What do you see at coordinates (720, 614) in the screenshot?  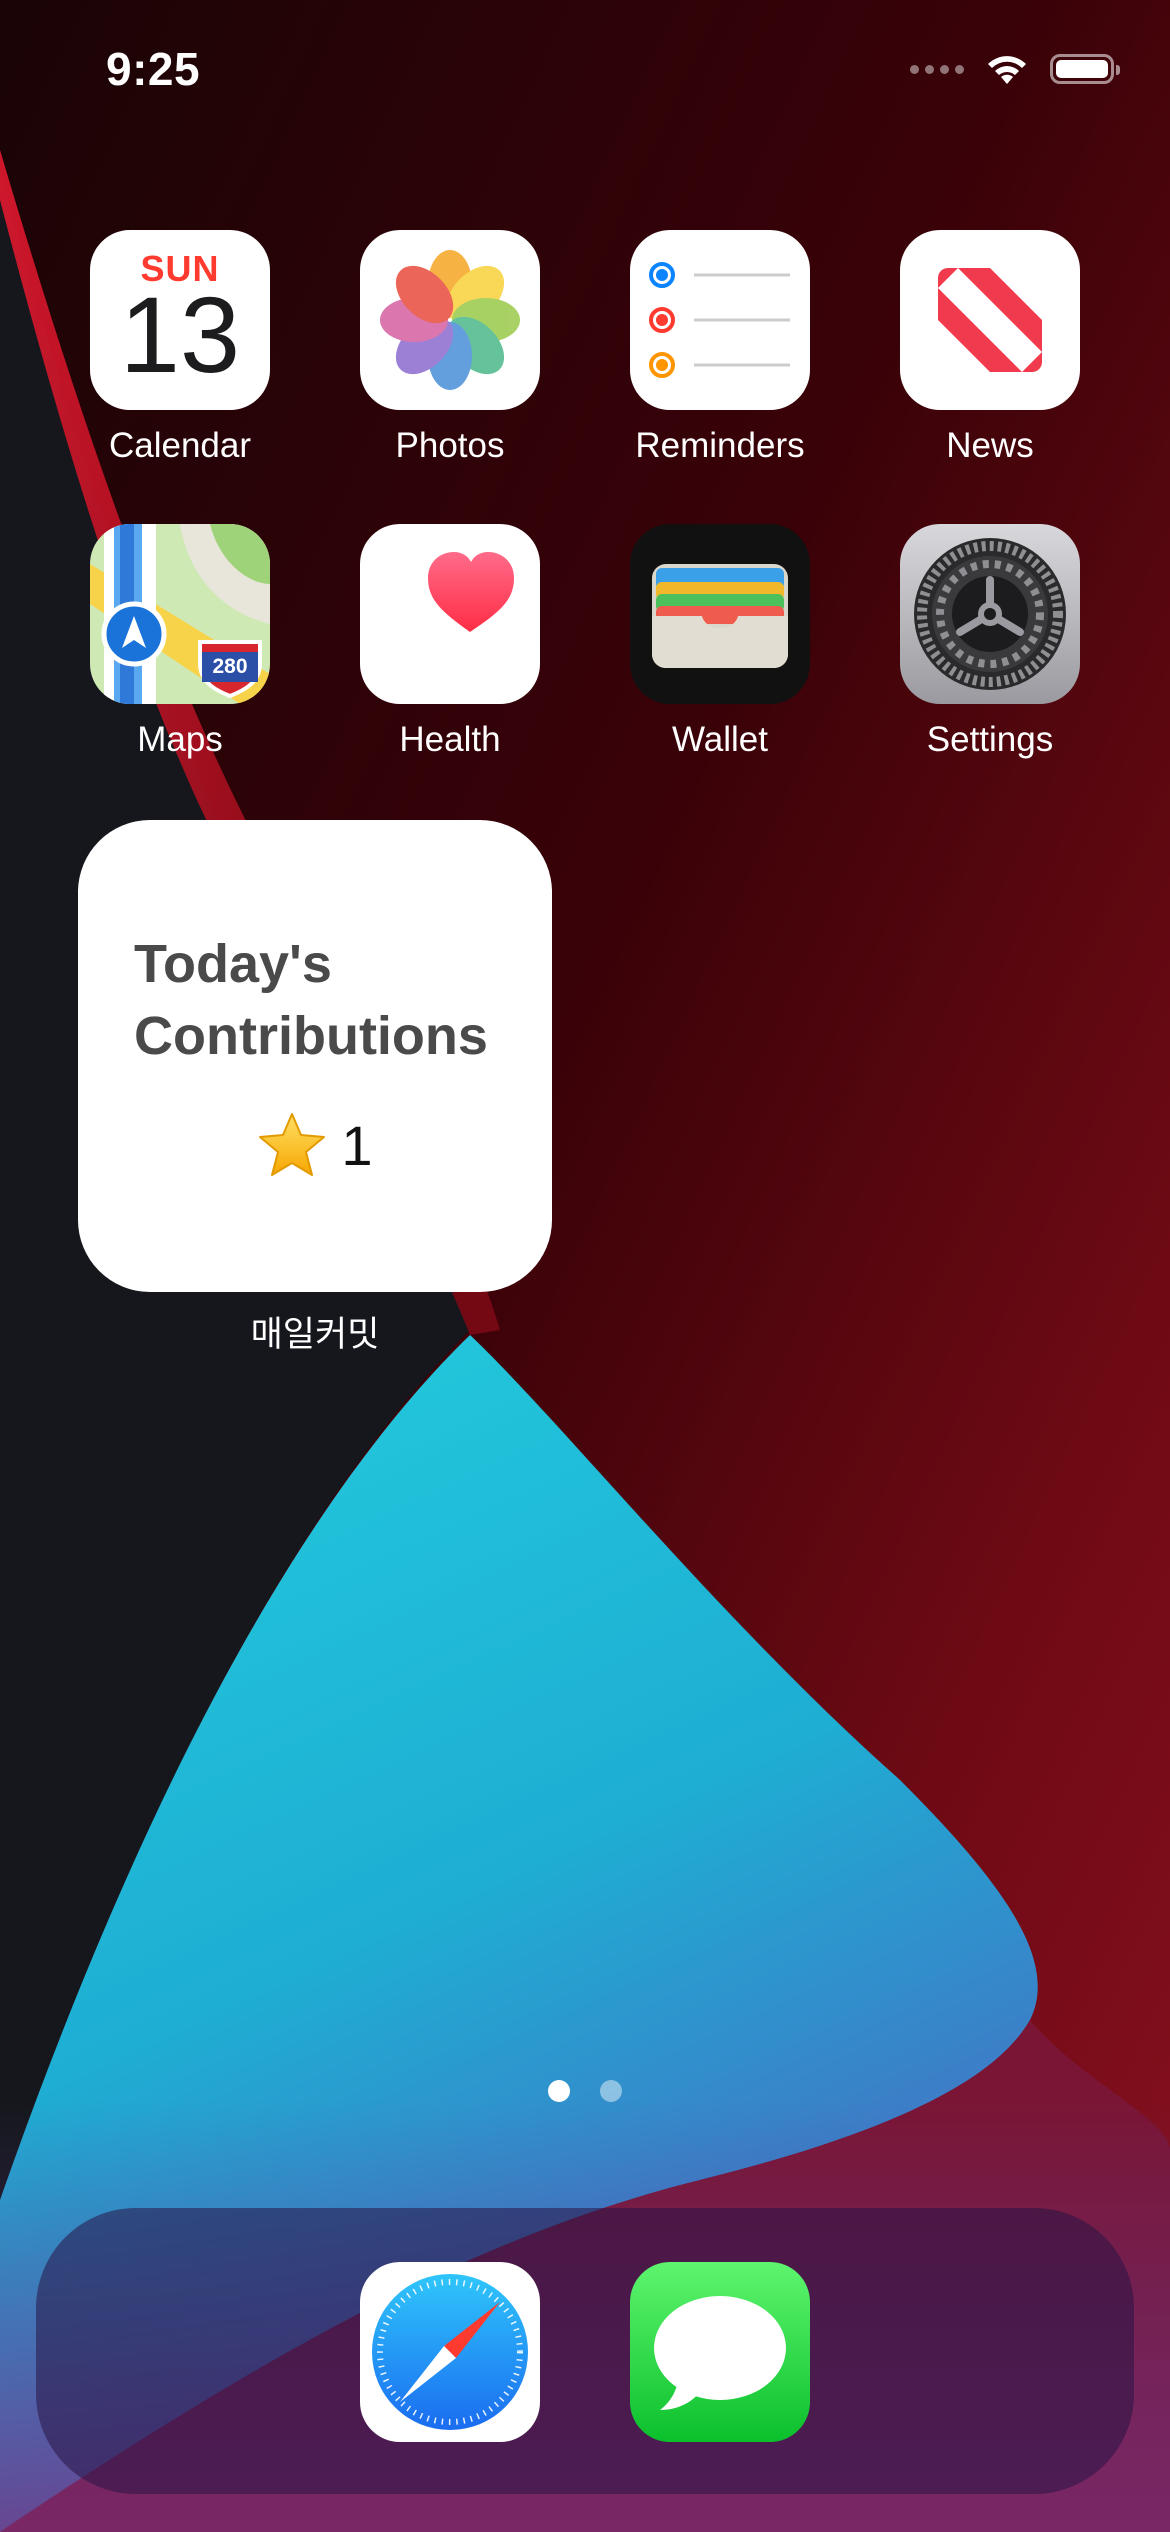 I see `wallet-icon` at bounding box center [720, 614].